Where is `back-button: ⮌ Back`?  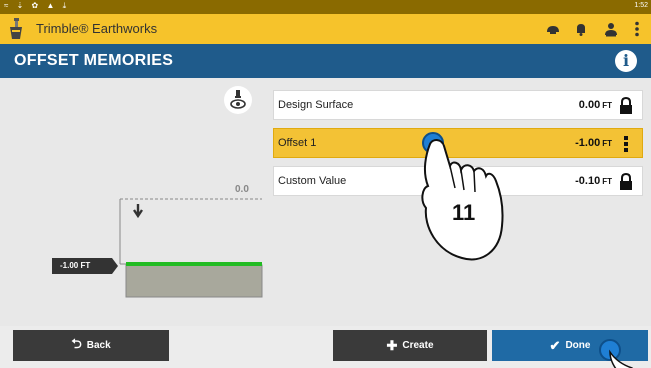
back-button: ⮌ Back is located at coordinates (91, 345).